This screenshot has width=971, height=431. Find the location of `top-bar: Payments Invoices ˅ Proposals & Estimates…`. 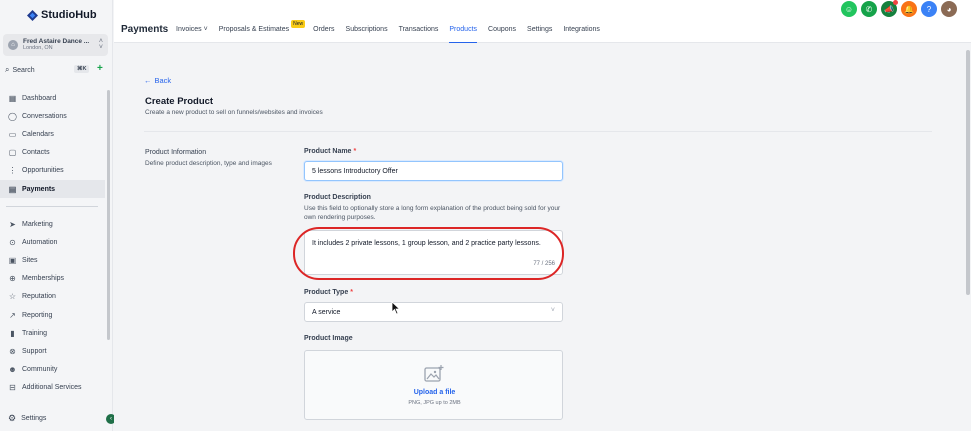

top-bar: Payments Invoices ˅ Proposals & Estimates… is located at coordinates (542, 21).